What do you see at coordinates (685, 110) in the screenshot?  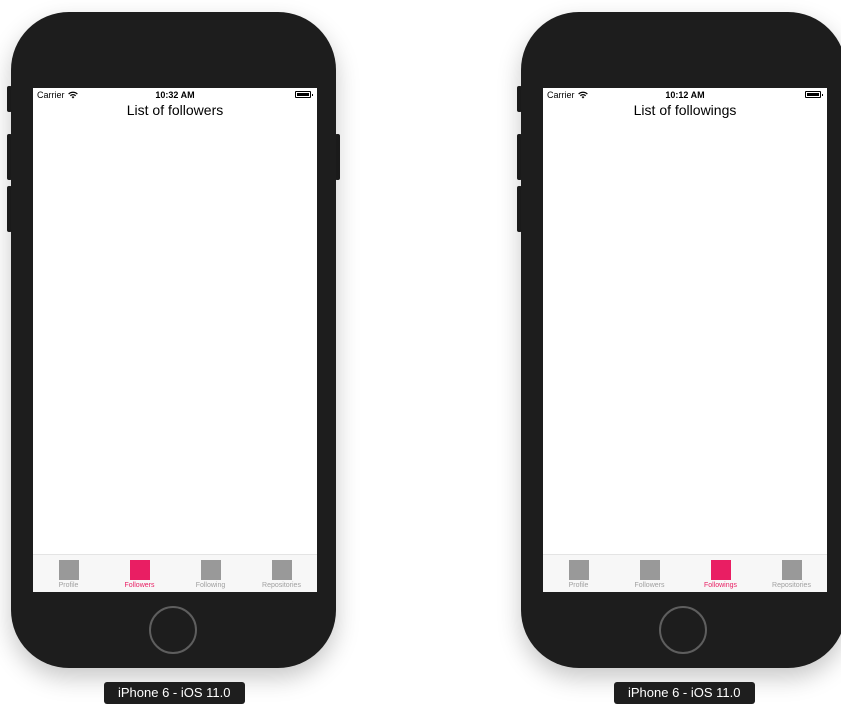 I see `page-title: List of followings` at bounding box center [685, 110].